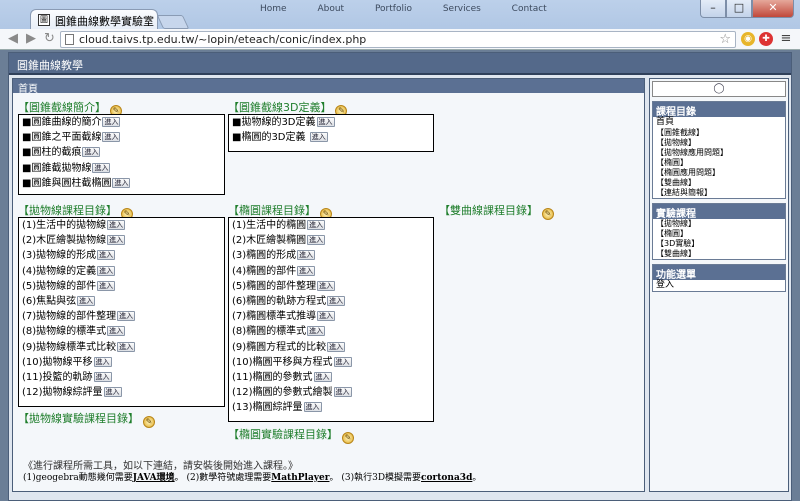 The height and width of the screenshot is (501, 800). Describe the element at coordinates (274, 271) in the screenshot. I see `list-item: (4)橢圓的部件 進入` at that location.